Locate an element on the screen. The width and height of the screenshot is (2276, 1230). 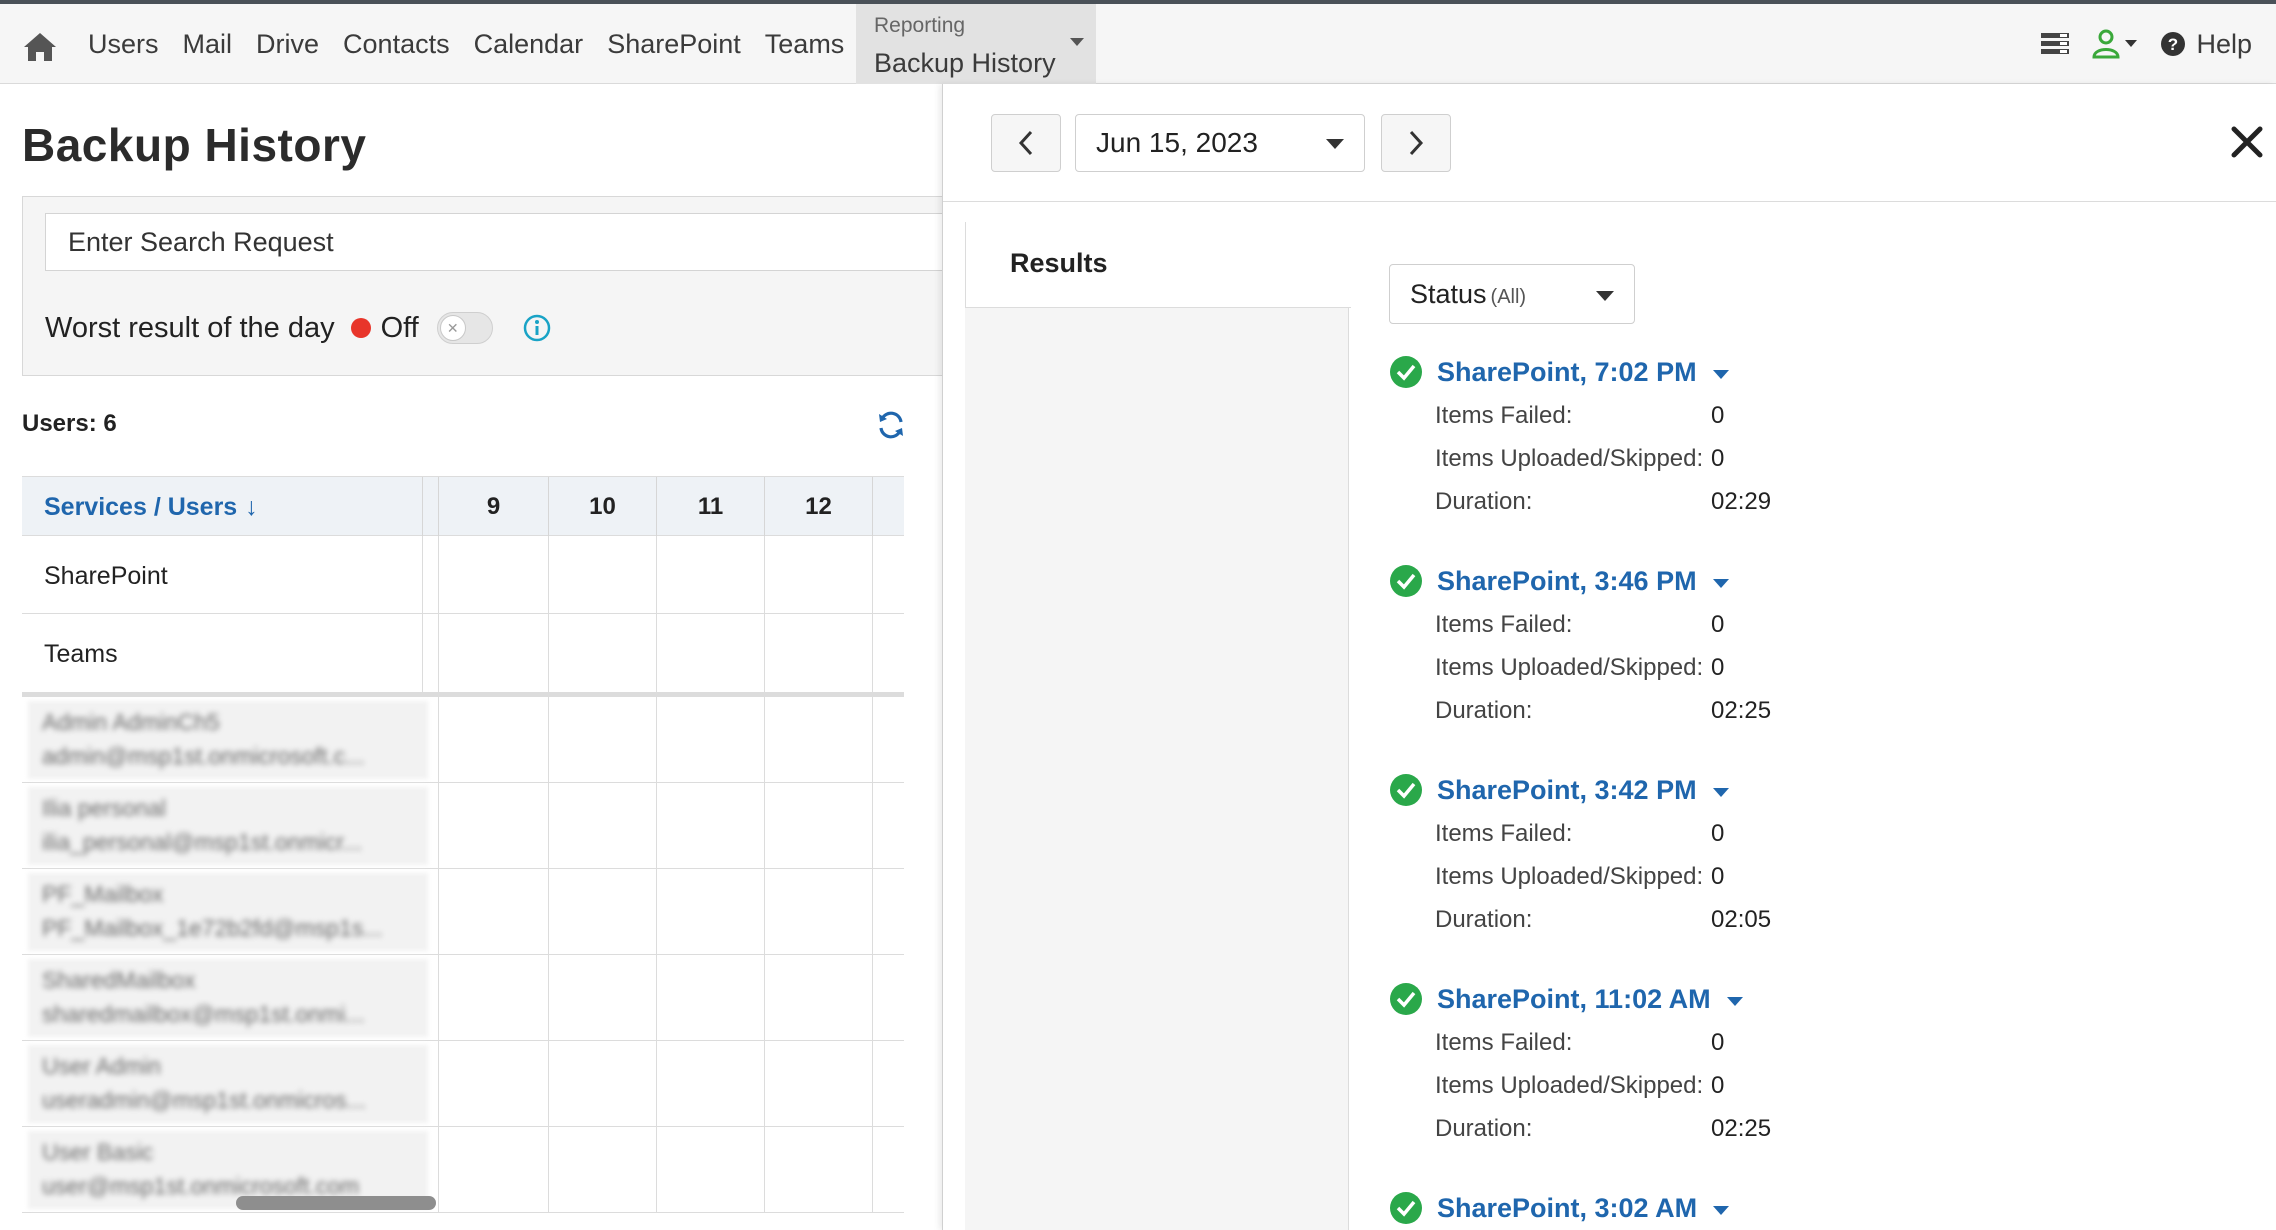
nav-users: Users is located at coordinates (123, 44).